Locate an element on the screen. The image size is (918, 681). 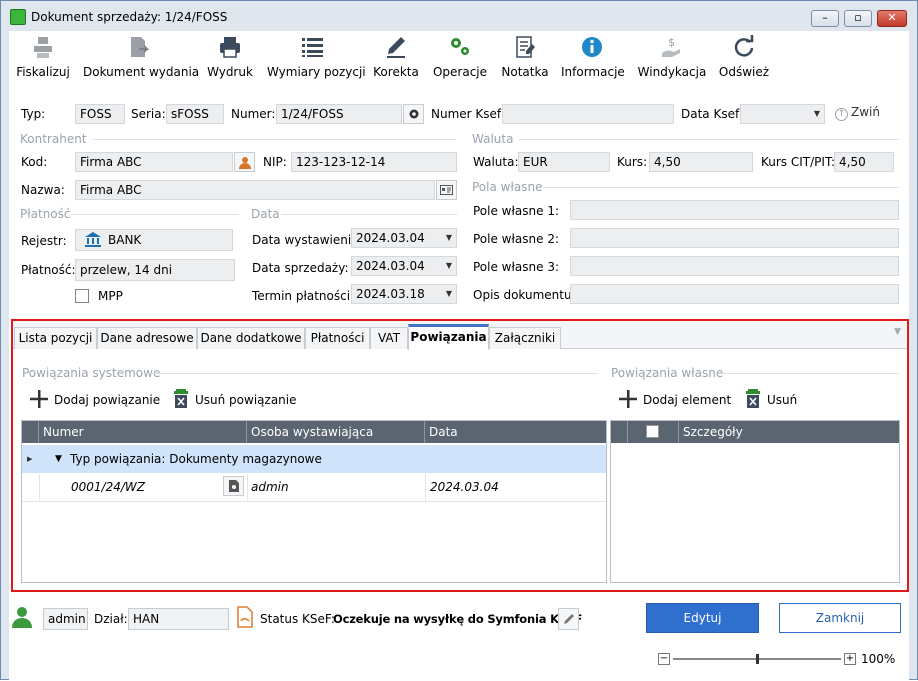
zoom-out-button: − is located at coordinates (664, 659).